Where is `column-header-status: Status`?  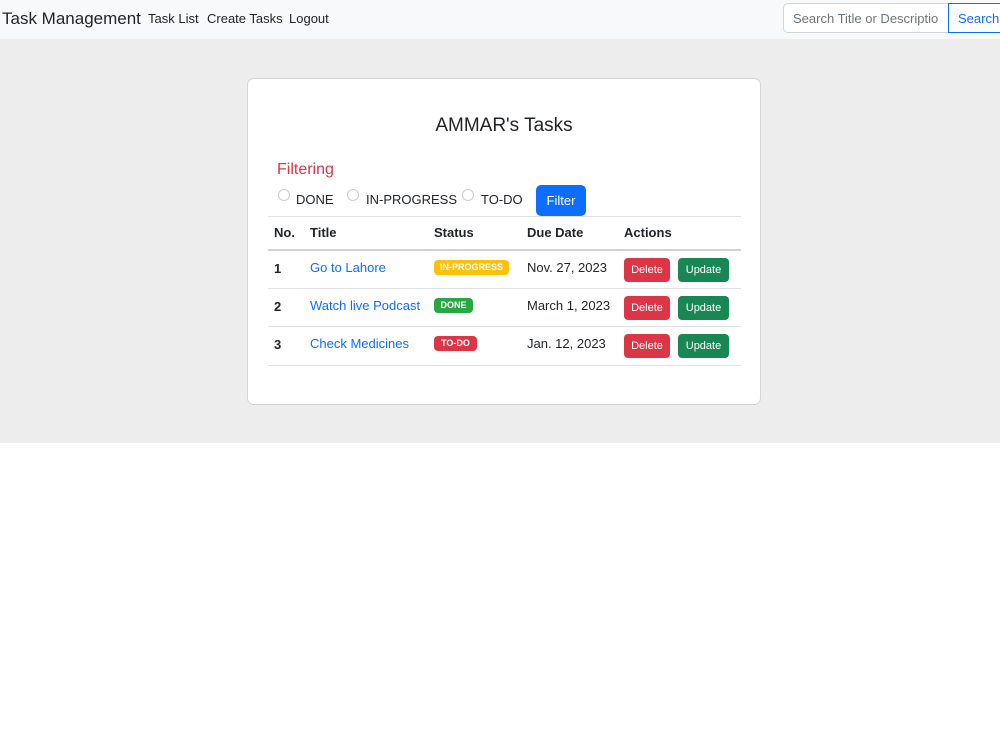 column-header-status: Status is located at coordinates (454, 232).